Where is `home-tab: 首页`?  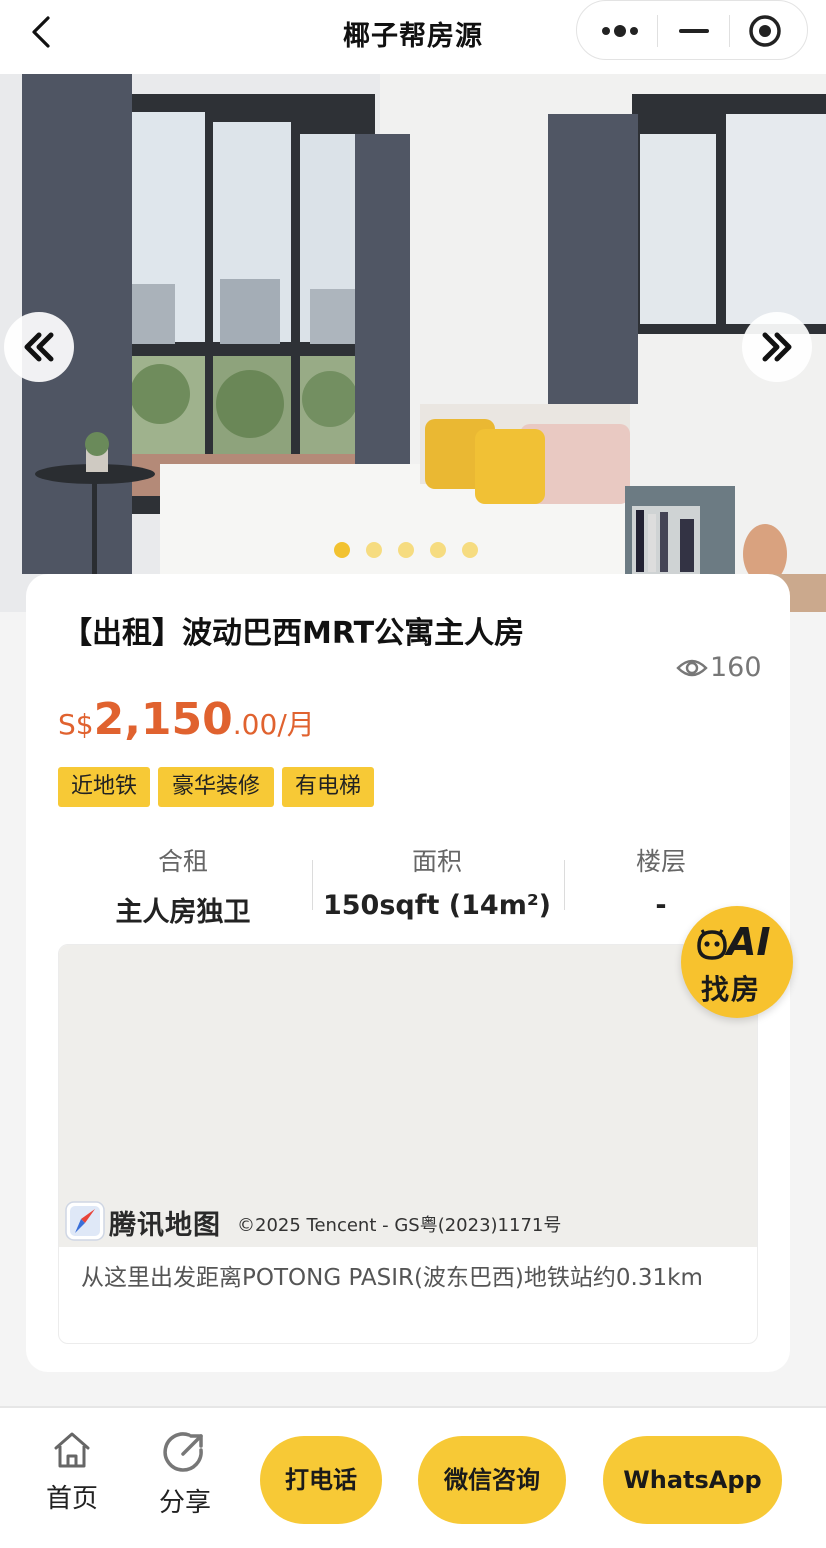 home-tab: 首页 is located at coordinates (72, 1471).